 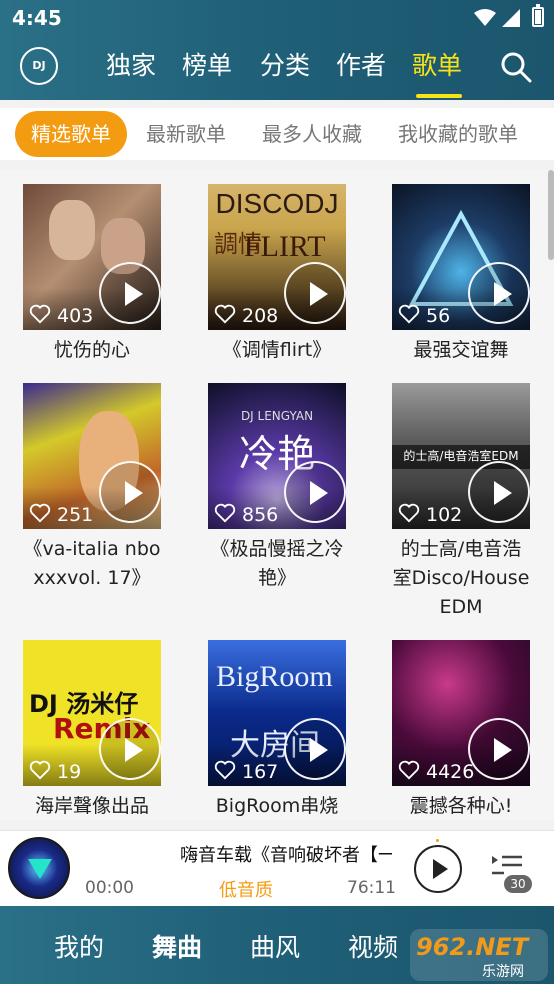 I want to click on playlist-filter-tabs: 精选歌单 最新歌单 最多人收藏 我收藏的歌单, so click(x=277, y=134).